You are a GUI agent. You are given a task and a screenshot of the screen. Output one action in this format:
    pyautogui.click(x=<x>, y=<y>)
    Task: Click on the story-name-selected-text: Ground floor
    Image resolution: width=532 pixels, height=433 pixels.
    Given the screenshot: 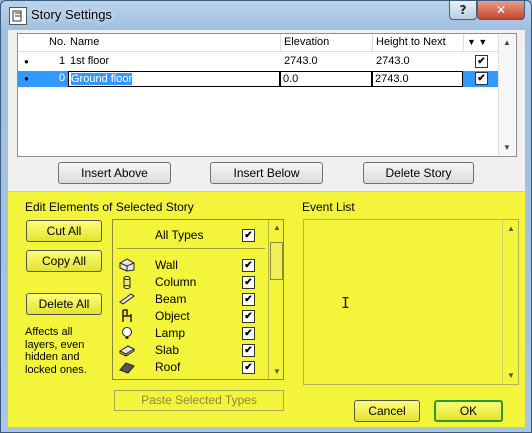 What is the action you would take?
    pyautogui.click(x=102, y=79)
    